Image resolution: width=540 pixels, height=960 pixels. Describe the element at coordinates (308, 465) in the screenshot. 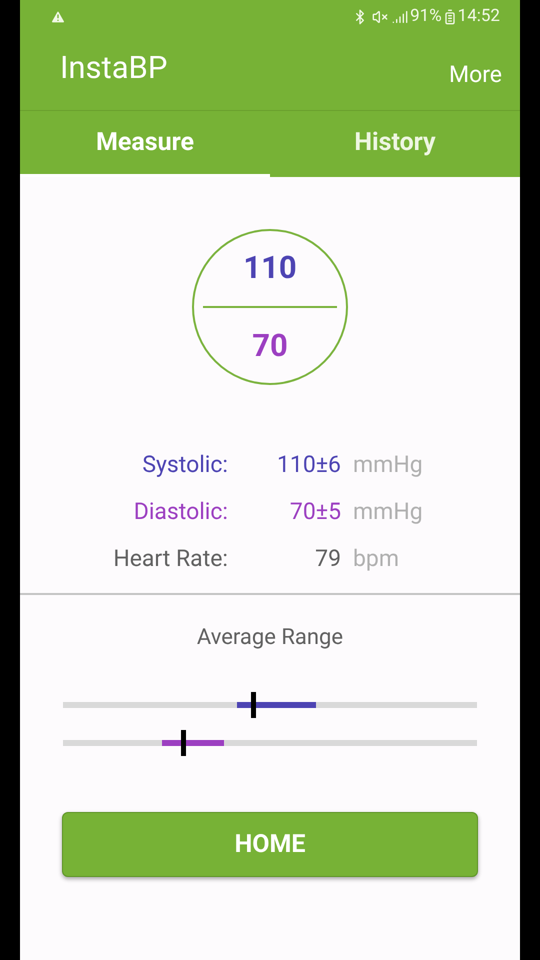

I see `reading-value: 110±6` at that location.